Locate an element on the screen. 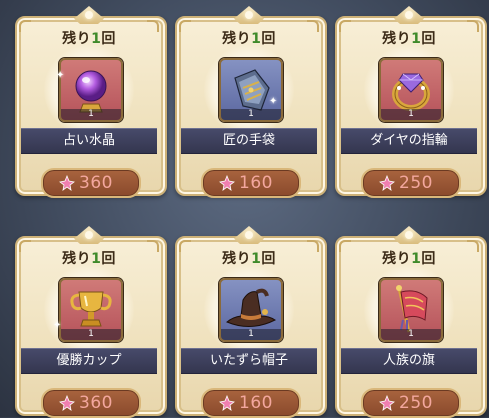  shop-item-card: 残り1回 1 ✦ 優勝カップ 360 is located at coordinates (91, 322).